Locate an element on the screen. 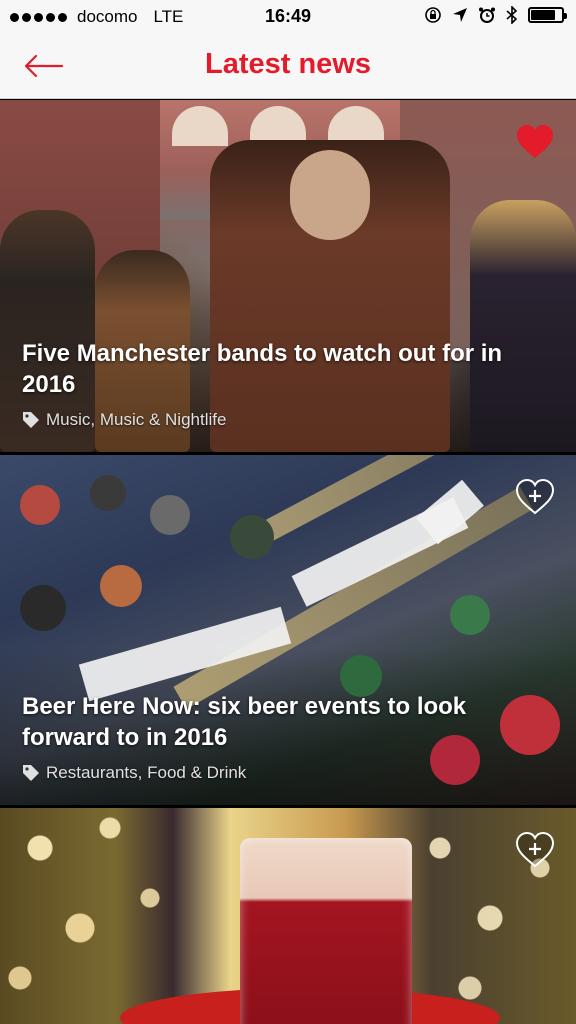 The image size is (576, 1024). status-bar: docomo LTE 16:49 is located at coordinates (288, 17).